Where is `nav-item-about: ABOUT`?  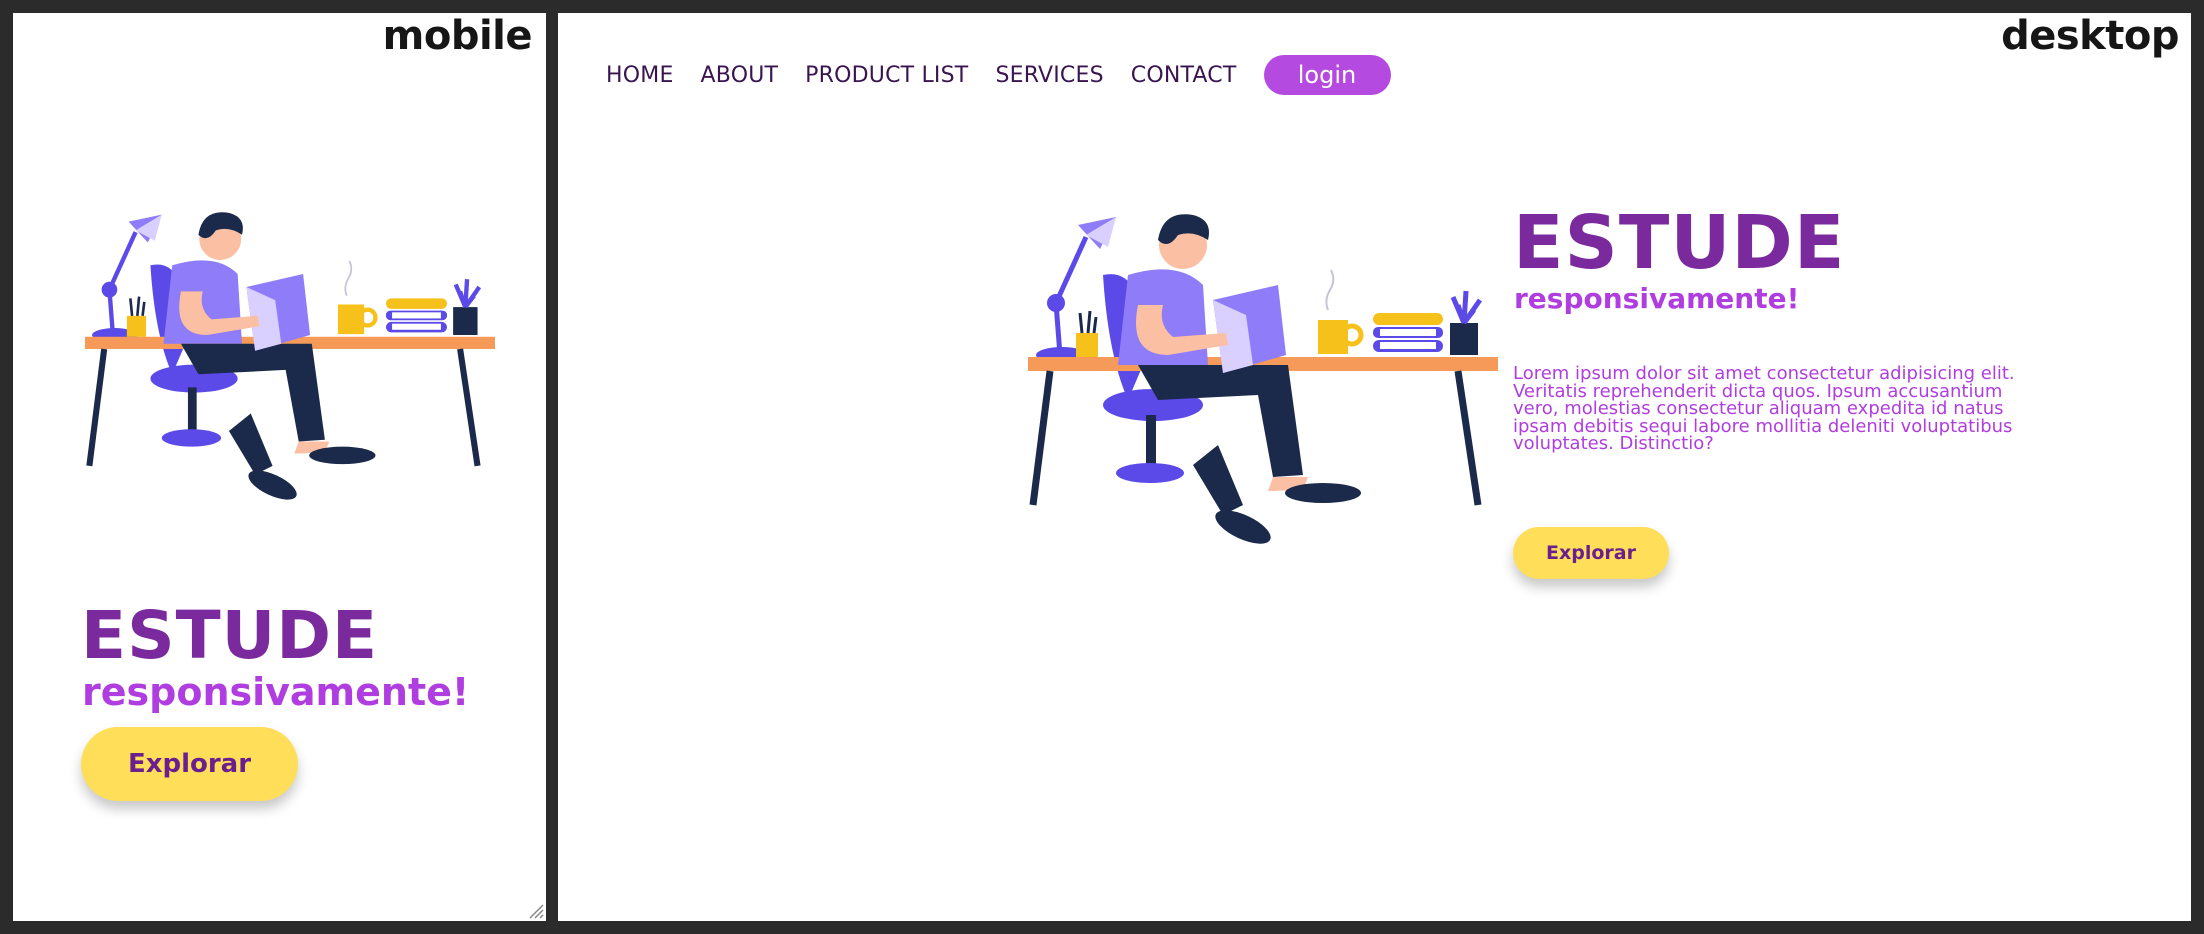 nav-item-about: ABOUT is located at coordinates (740, 75).